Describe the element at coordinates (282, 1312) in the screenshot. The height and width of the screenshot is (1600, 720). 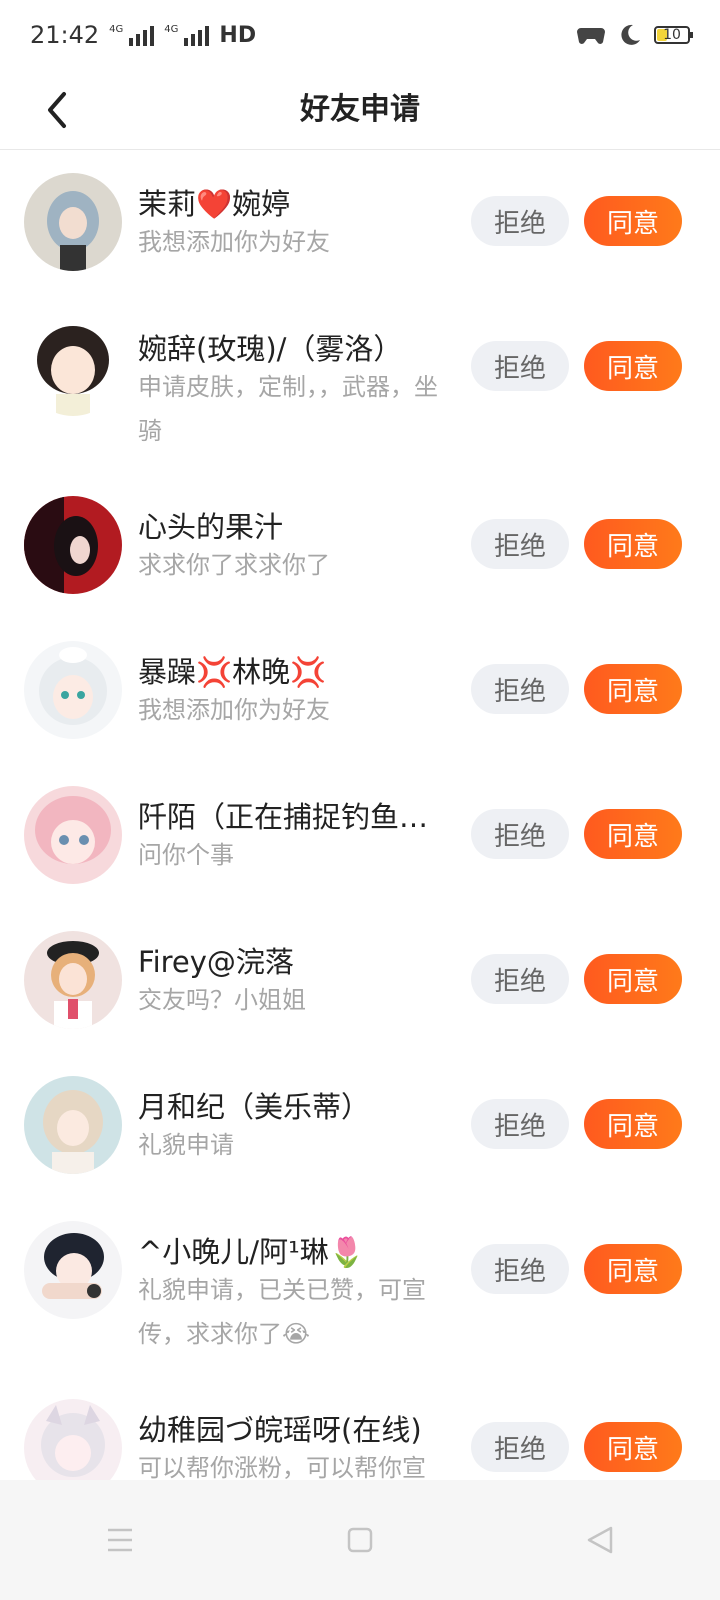
I see `request-message: 礼貌申请，已关已赞，可宣传，求求你了😭` at that location.